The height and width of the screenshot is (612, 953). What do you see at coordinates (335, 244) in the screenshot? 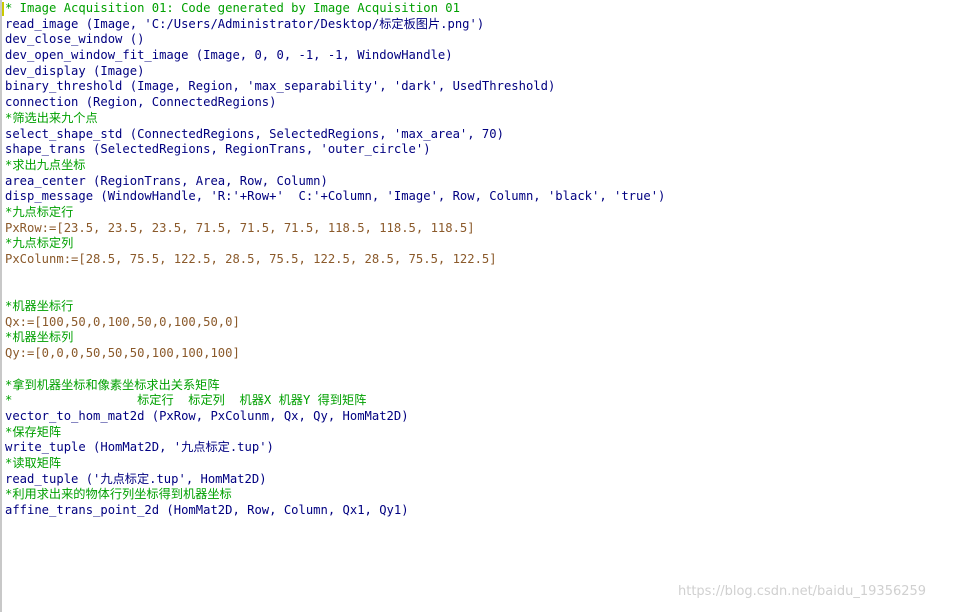
I see `code-line-16: *九点标定列` at bounding box center [335, 244].